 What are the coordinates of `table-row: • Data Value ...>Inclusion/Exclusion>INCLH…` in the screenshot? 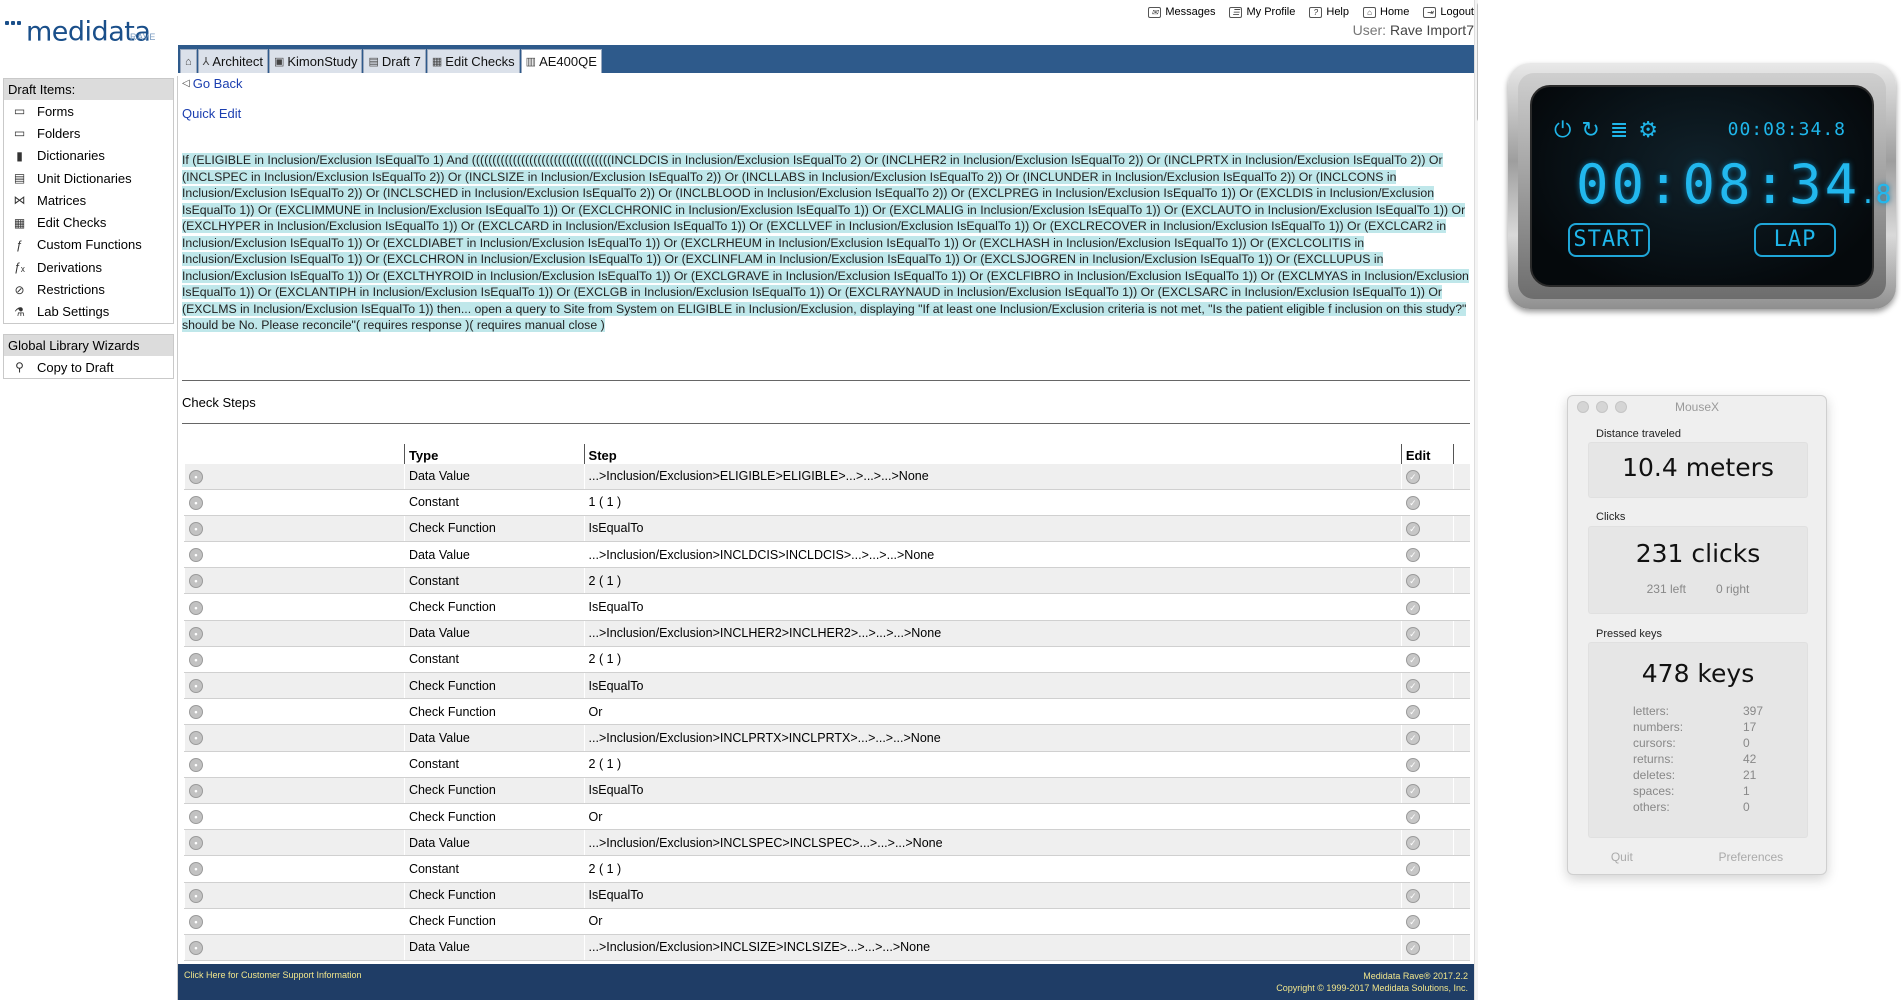 It's located at (827, 633).